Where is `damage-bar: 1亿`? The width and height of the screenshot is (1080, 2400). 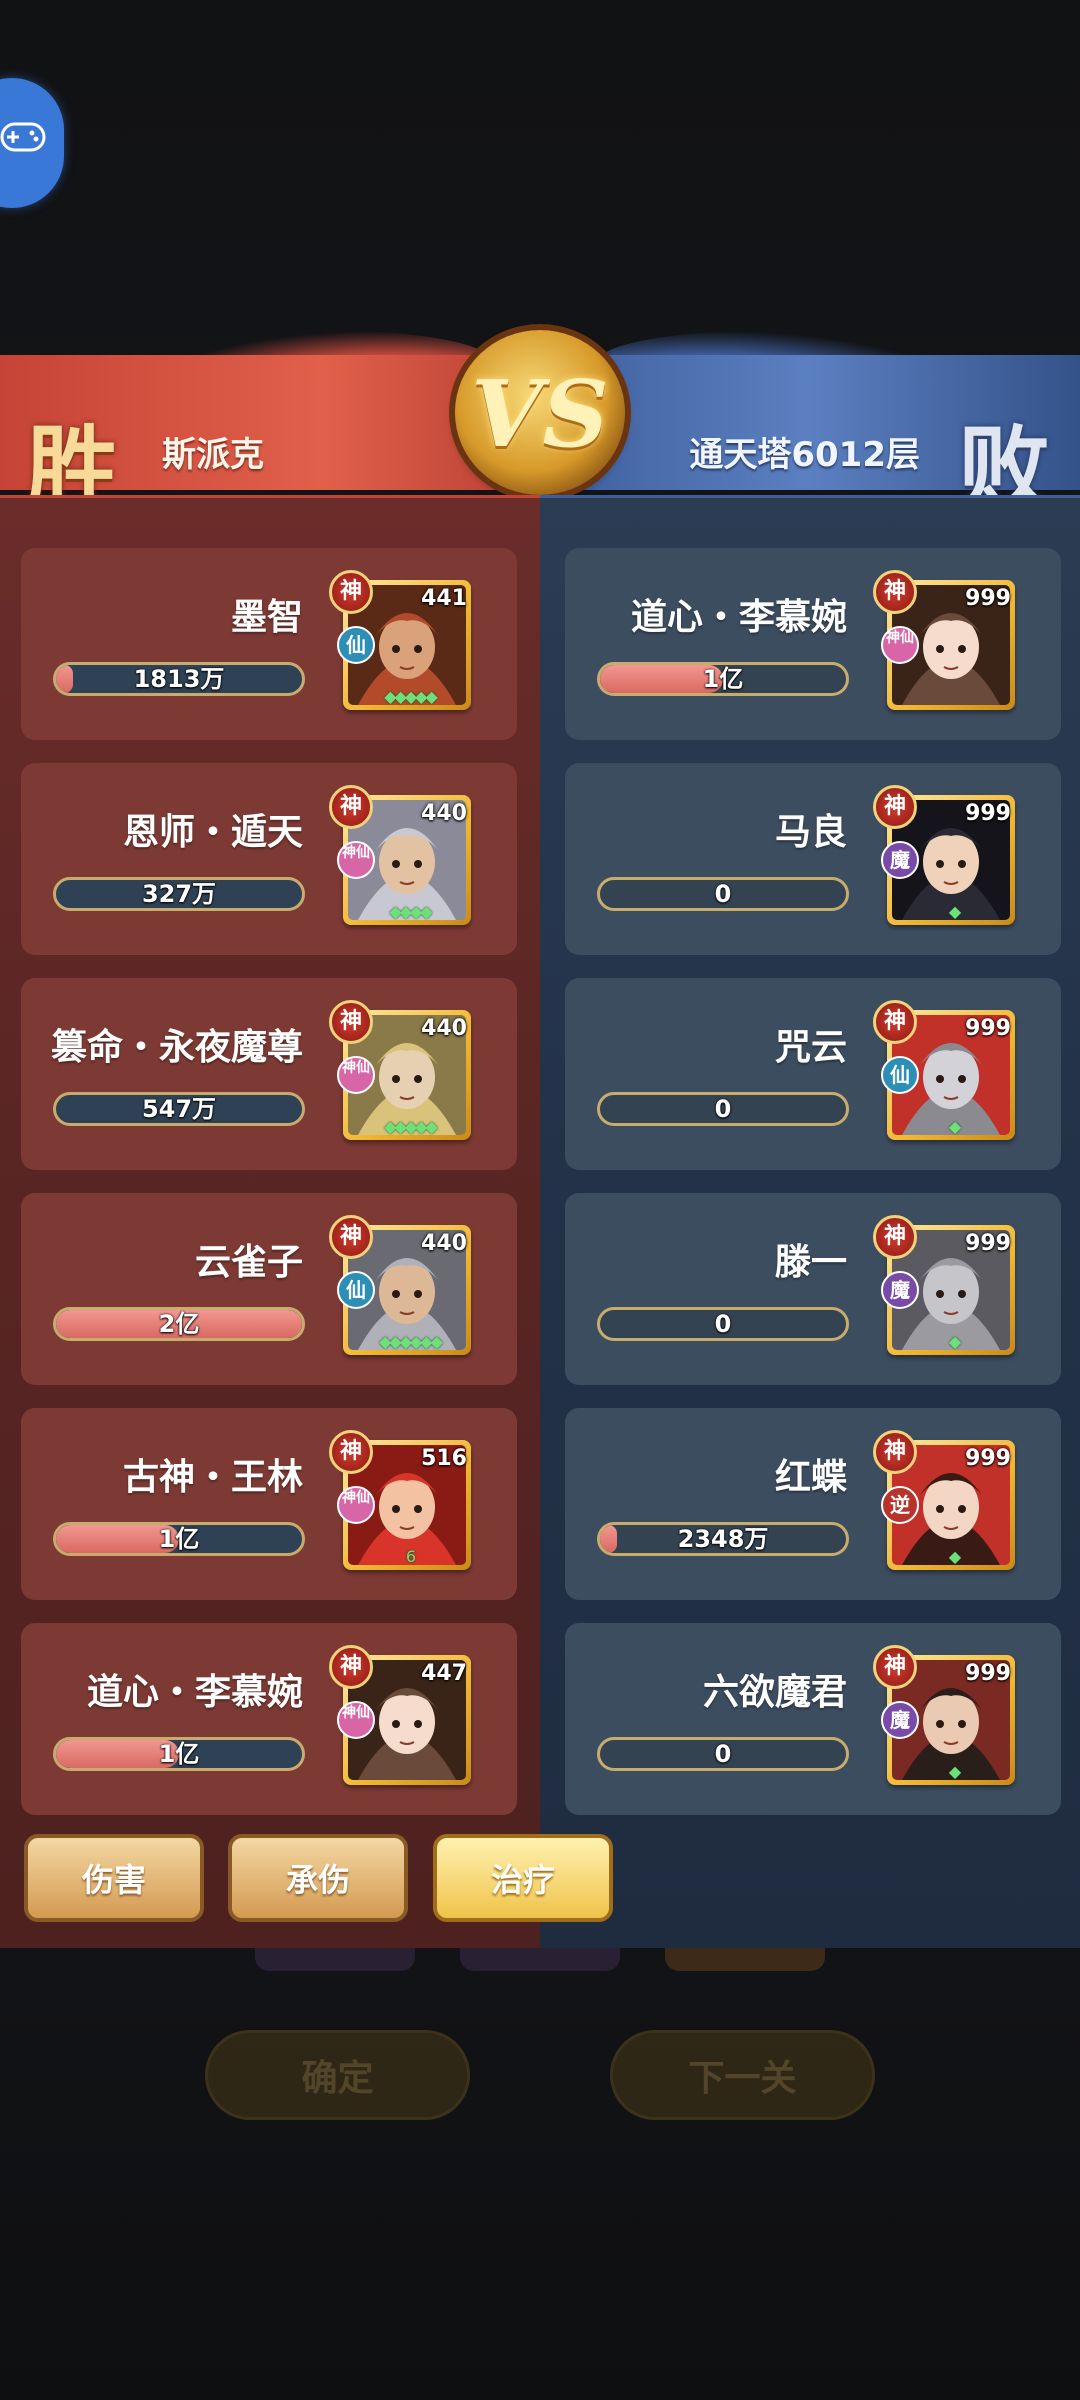
damage-bar: 1亿 is located at coordinates (179, 1754).